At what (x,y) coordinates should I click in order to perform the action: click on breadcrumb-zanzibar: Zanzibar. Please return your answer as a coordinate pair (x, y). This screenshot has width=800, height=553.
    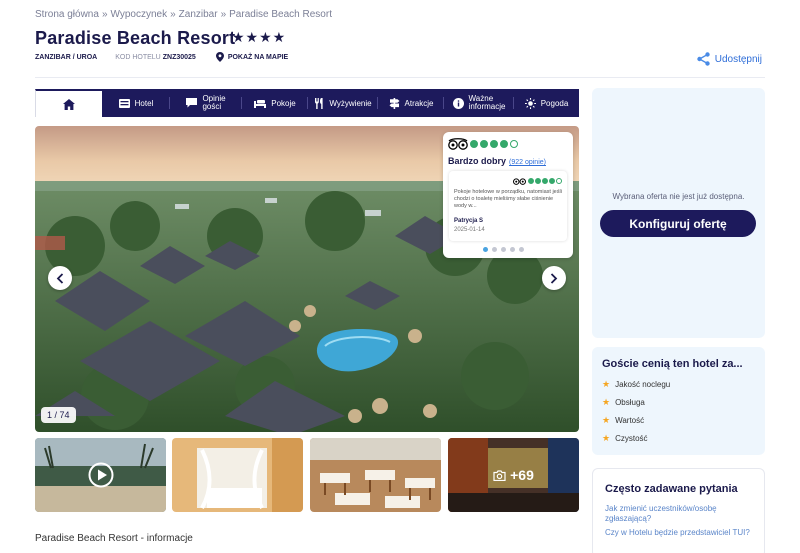
    Looking at the image, I should click on (198, 14).